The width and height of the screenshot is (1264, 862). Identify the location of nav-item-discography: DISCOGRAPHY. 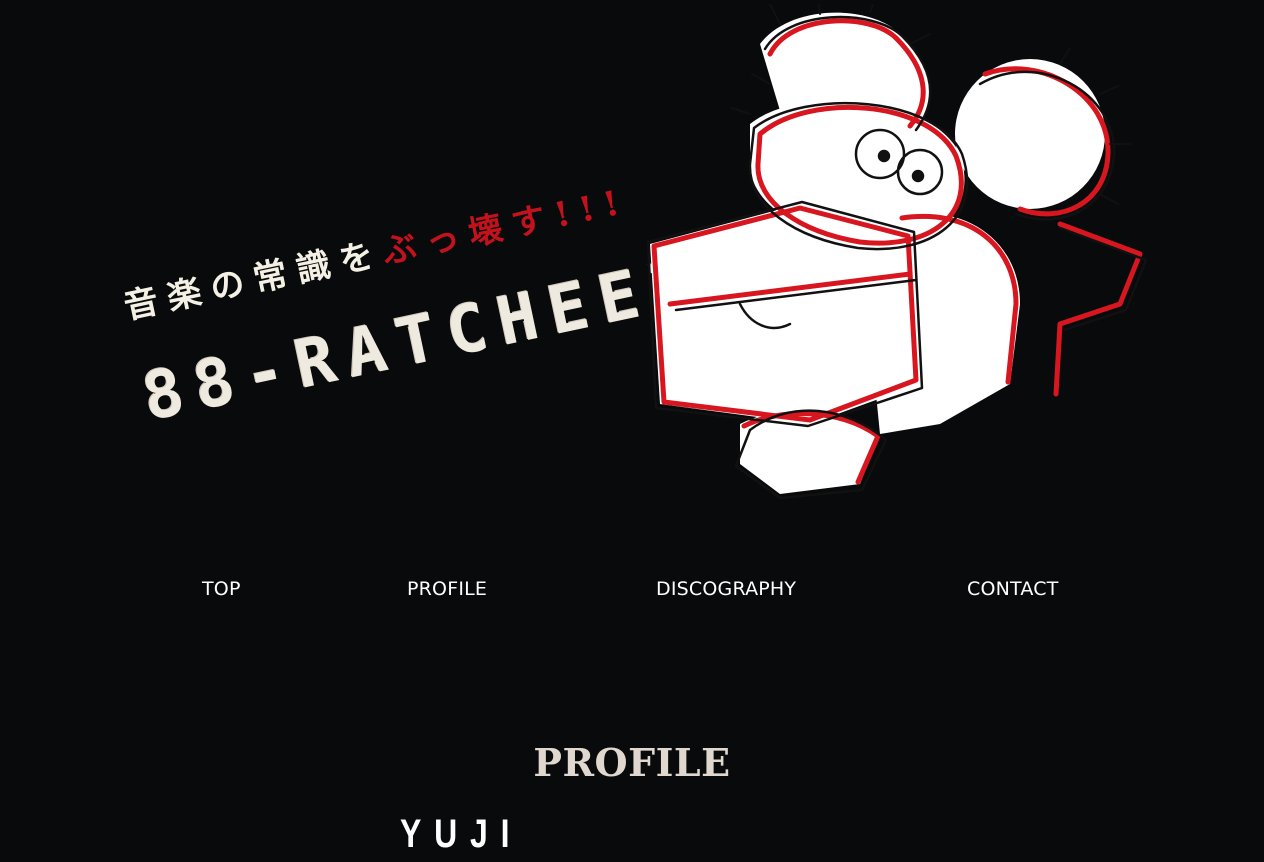
(726, 589).